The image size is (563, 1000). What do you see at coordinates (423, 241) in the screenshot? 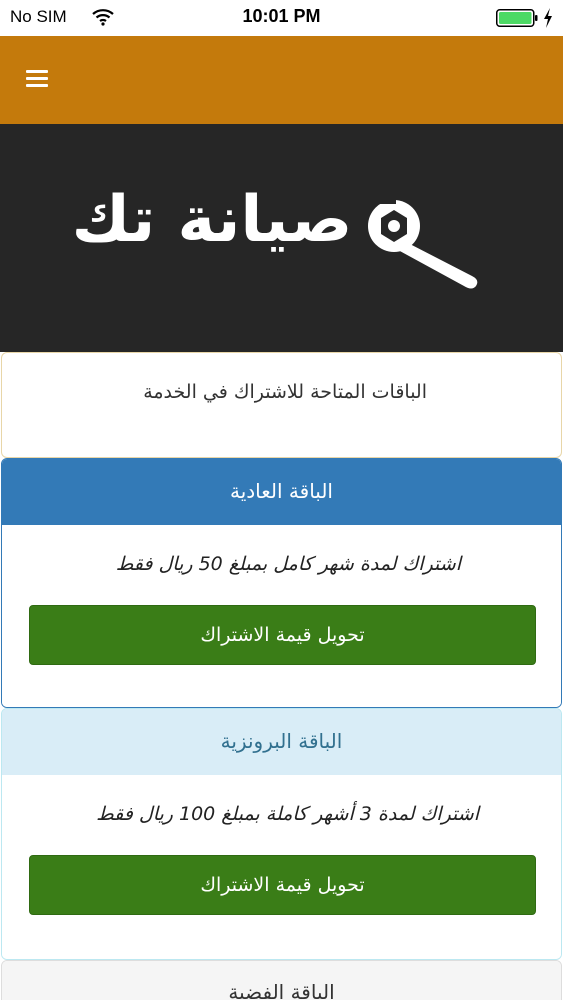
I see `wrench-icon` at bounding box center [423, 241].